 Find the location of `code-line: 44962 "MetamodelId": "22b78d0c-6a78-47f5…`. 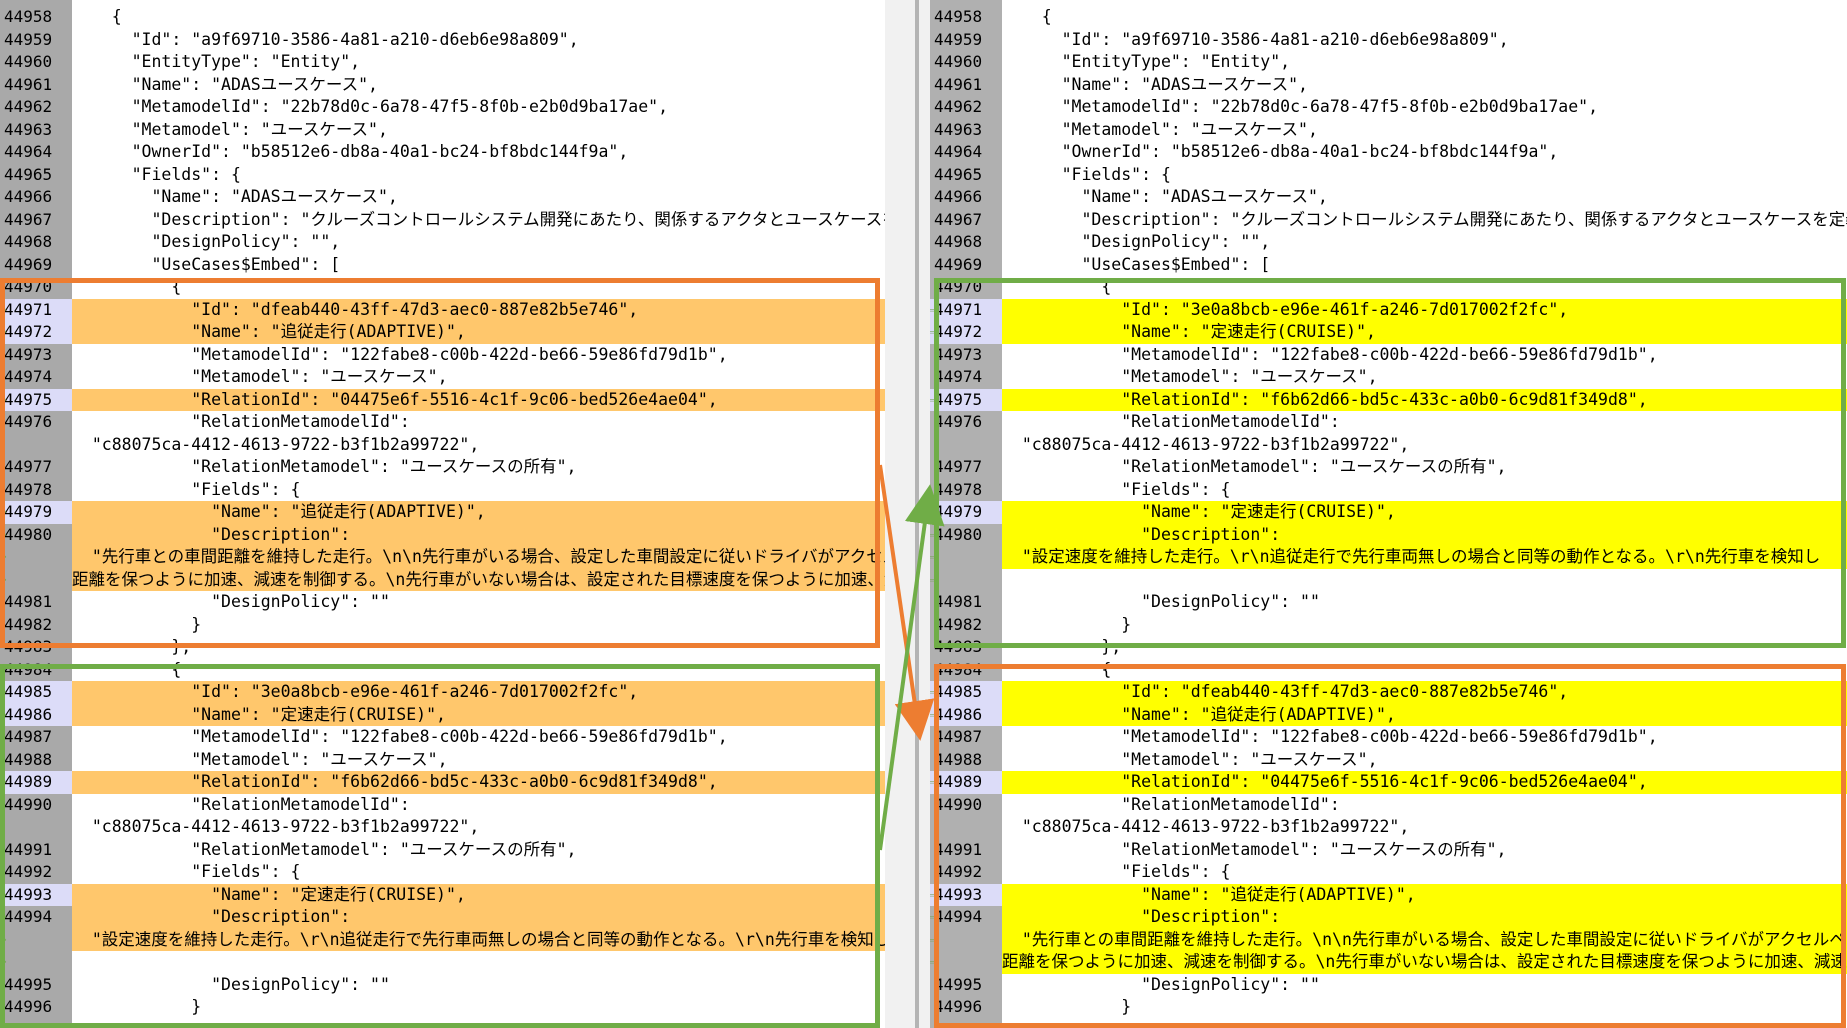

code-line: 44962 "MetamodelId": "22b78d0c-6a78-47f5… is located at coordinates (1388, 107).